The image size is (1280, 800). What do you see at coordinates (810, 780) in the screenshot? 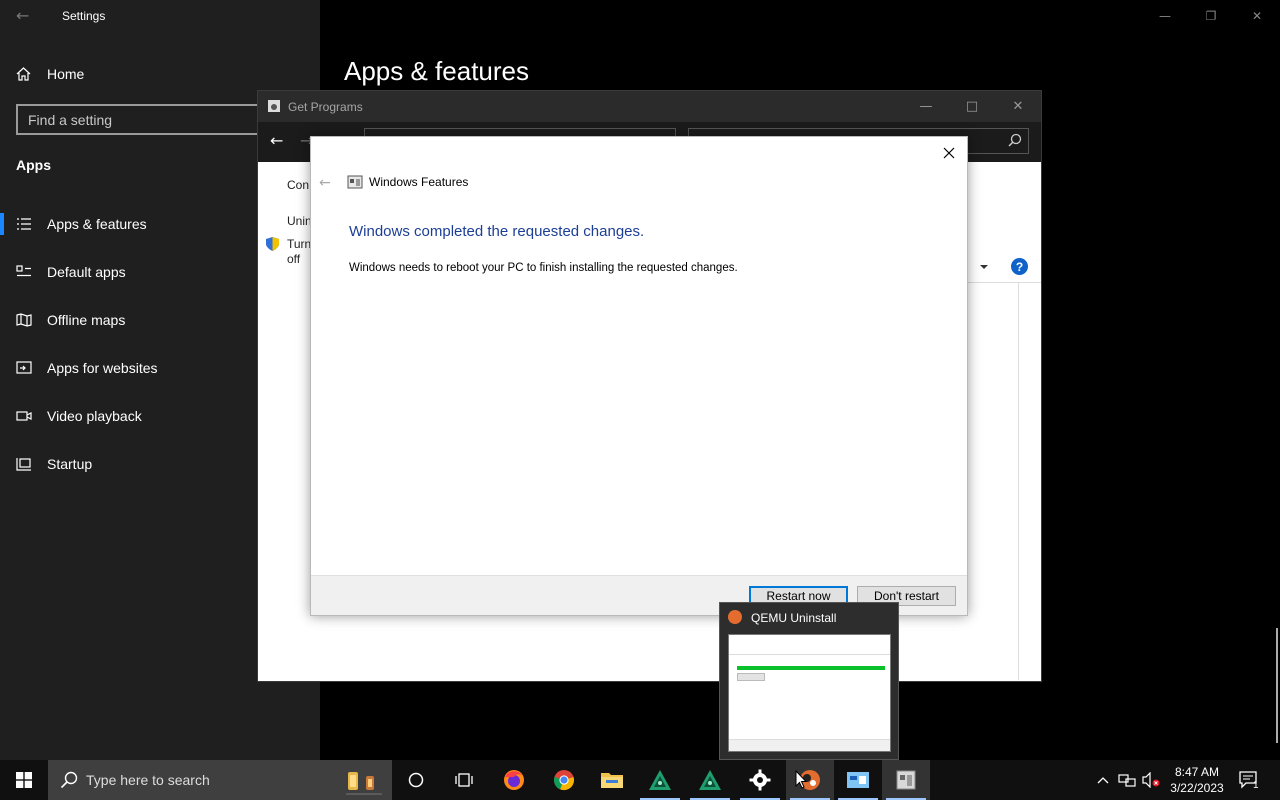
I see `taskbar-qemu` at bounding box center [810, 780].